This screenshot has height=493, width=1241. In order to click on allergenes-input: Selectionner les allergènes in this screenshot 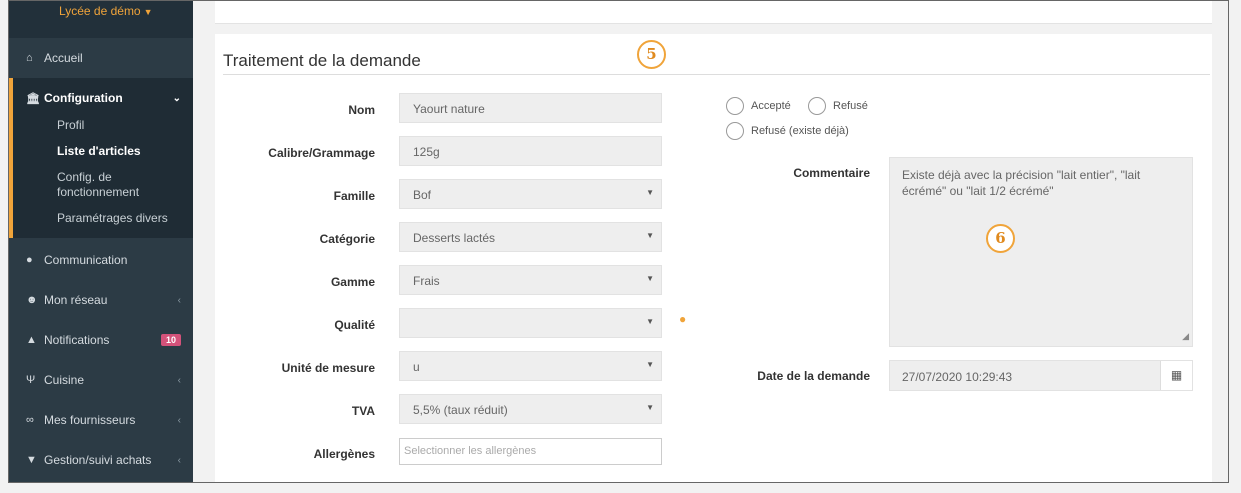, I will do `click(530, 451)`.